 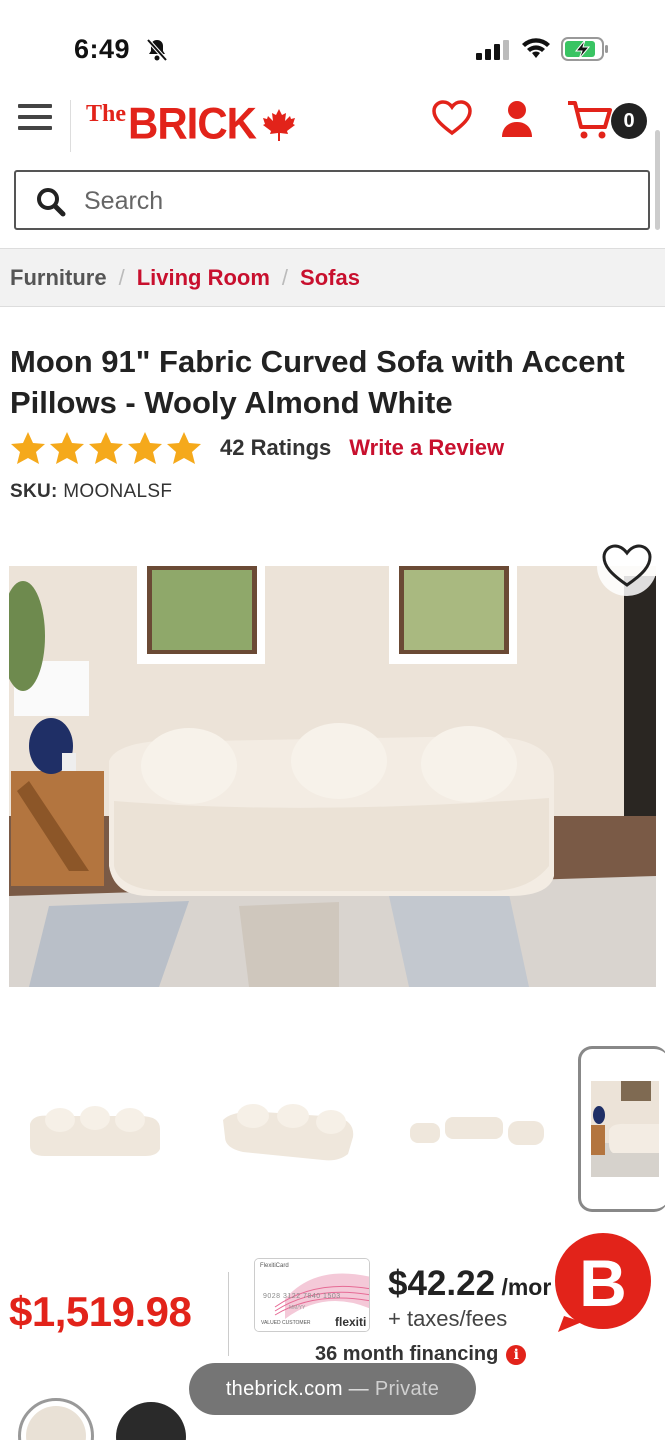 I want to click on product-sku: SKU: MOONALSF, so click(x=91, y=492).